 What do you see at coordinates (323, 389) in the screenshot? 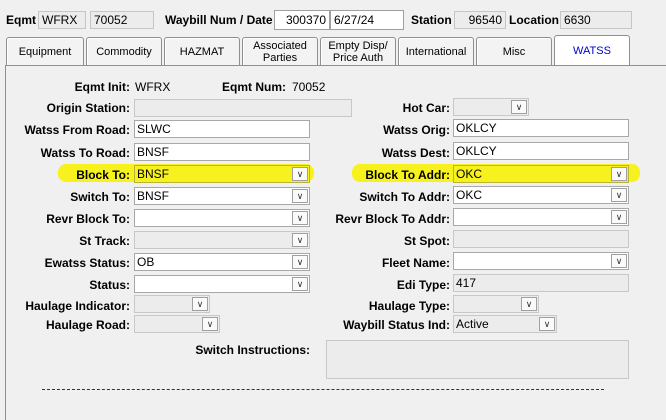
I see `section-divider` at bounding box center [323, 389].